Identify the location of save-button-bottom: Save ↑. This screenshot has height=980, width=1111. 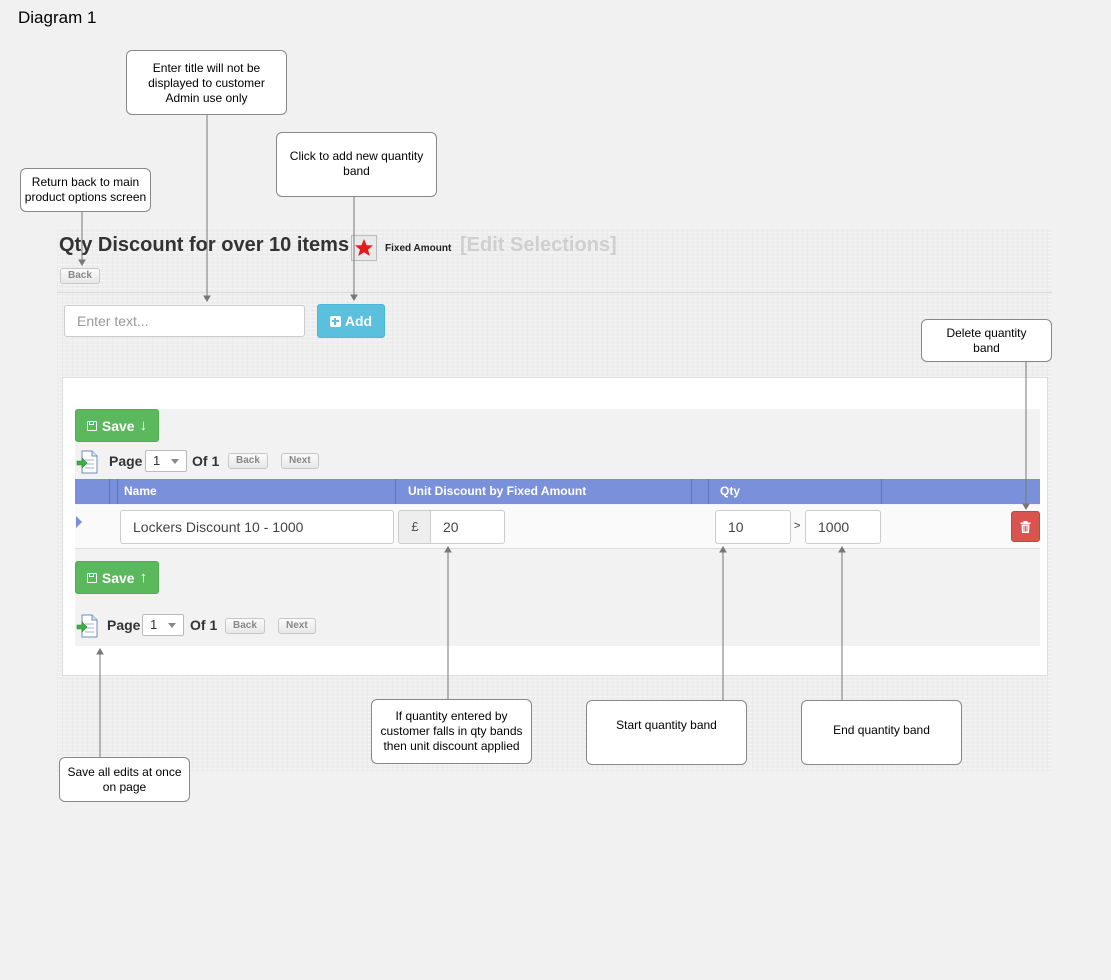
(117, 577).